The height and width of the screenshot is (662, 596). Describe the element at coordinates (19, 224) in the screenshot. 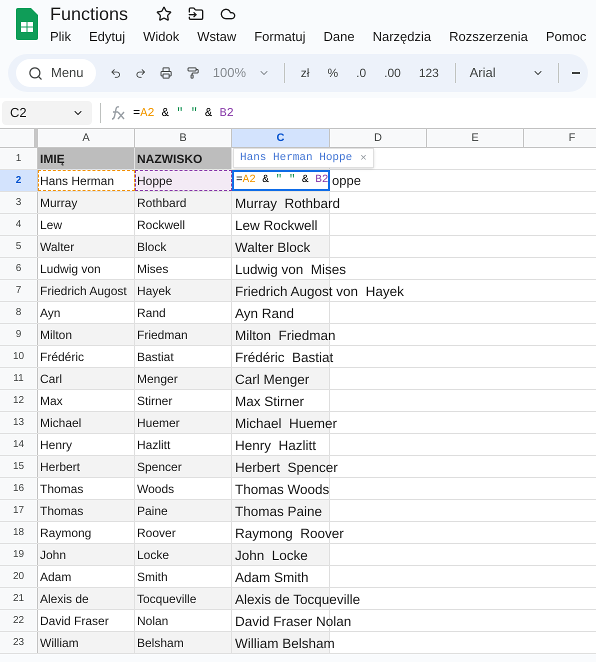

I see `row-number: 4` at that location.